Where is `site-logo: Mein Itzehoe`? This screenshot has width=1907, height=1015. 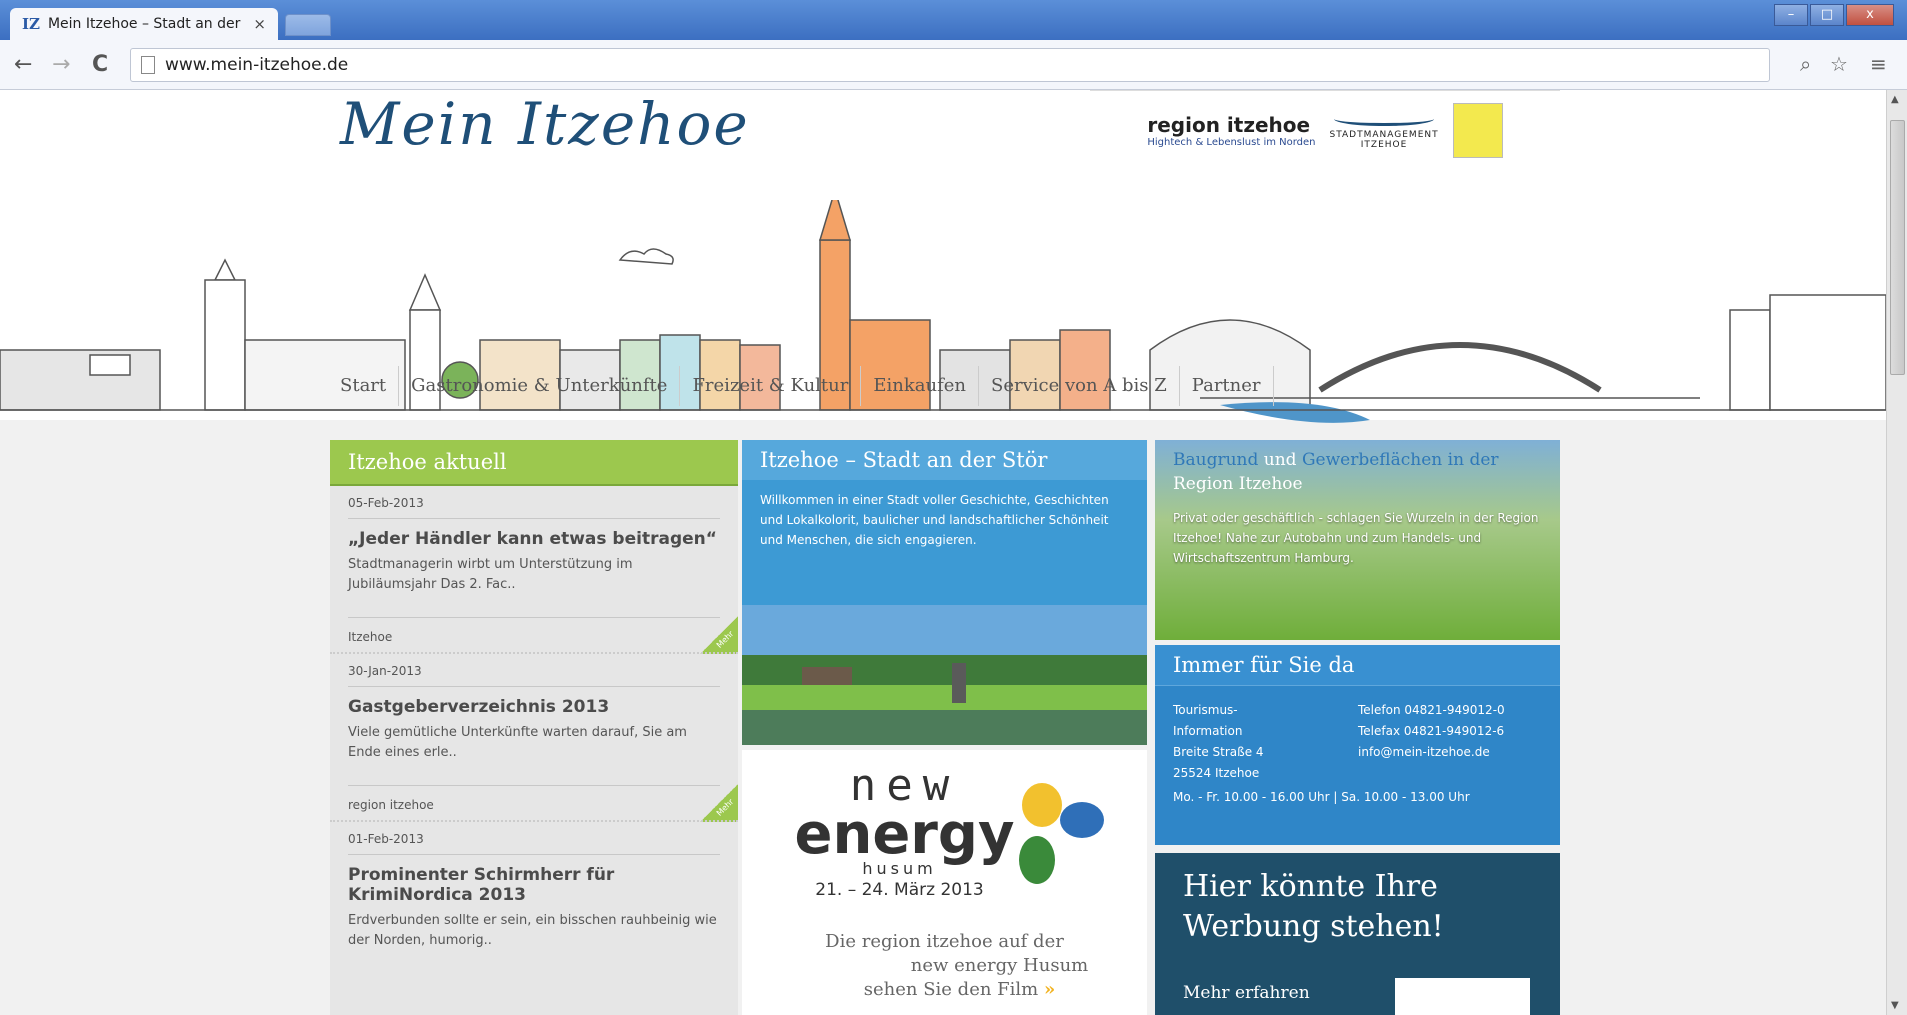 site-logo: Mein Itzehoe is located at coordinates (545, 124).